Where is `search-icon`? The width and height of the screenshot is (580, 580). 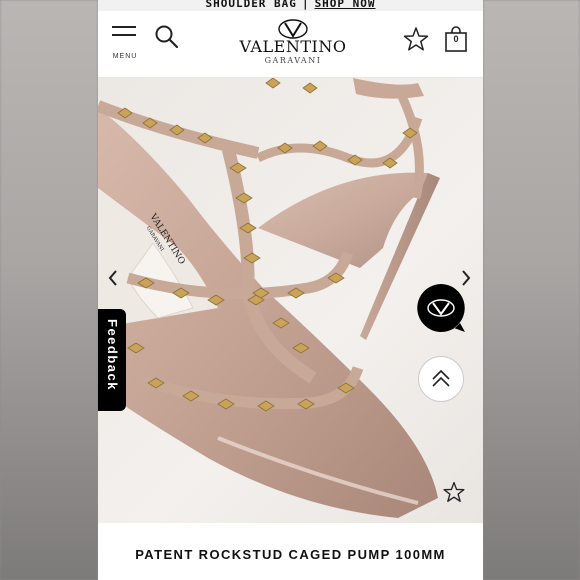
search-icon is located at coordinates (167, 37).